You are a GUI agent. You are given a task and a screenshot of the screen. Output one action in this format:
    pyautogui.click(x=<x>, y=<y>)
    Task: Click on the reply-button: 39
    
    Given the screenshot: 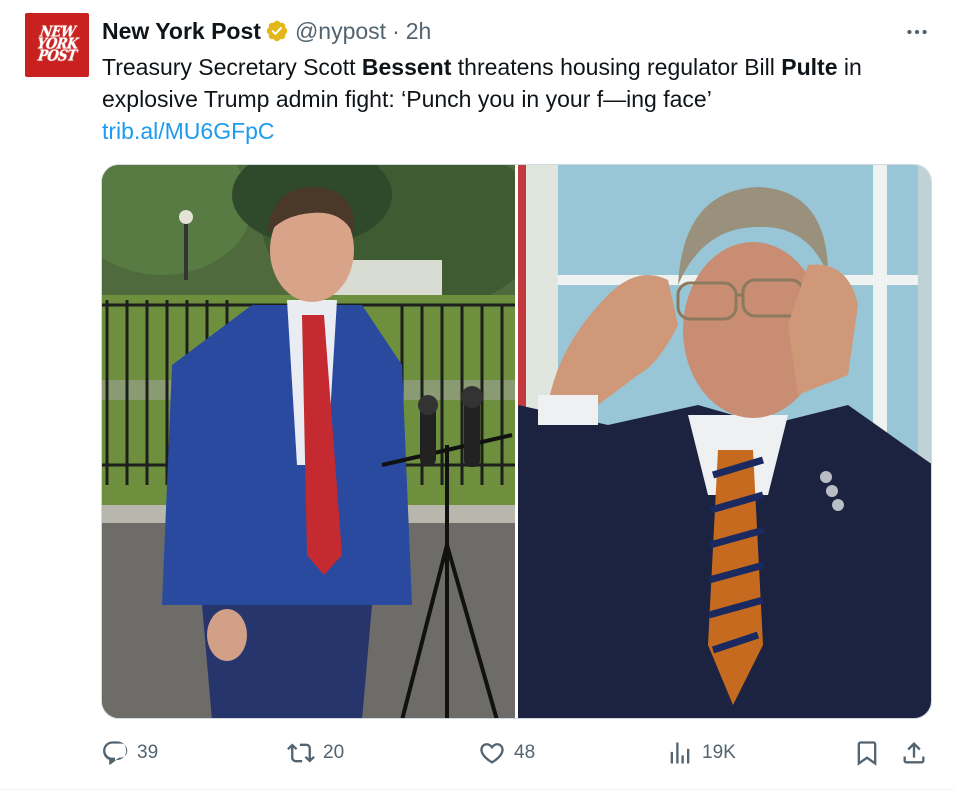 What is the action you would take?
    pyautogui.click(x=129, y=753)
    